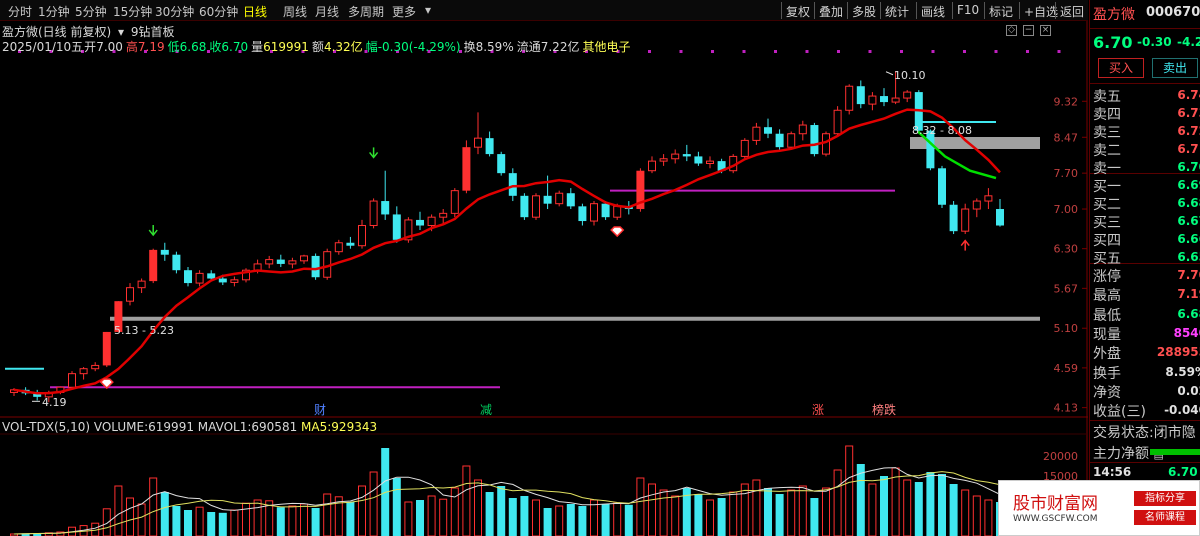 This screenshot has width=1200, height=536. I want to click on event-marker: 财, so click(320, 410).